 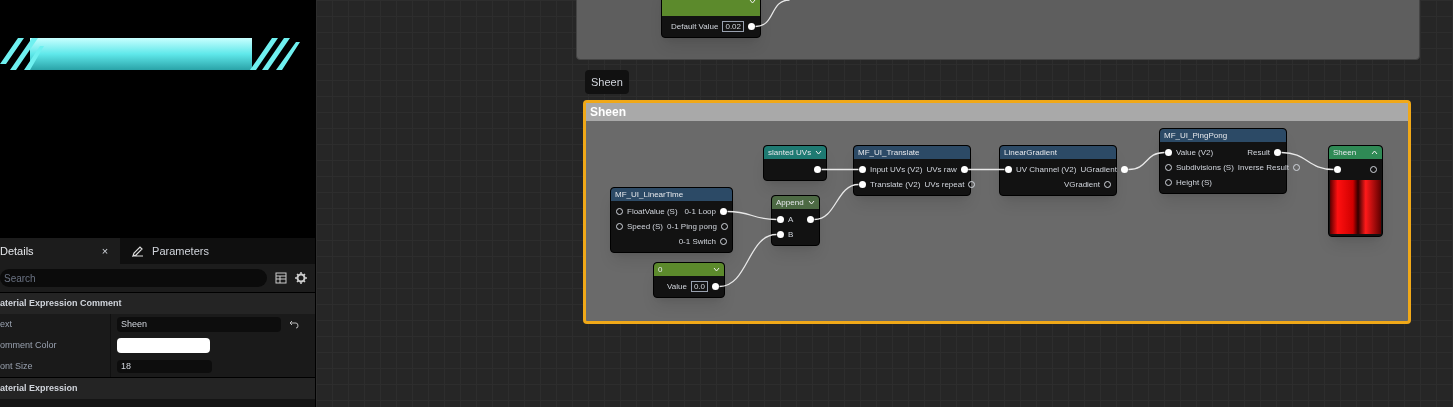 I want to click on pin-label: Subdivisions (S), so click(x=1205, y=167).